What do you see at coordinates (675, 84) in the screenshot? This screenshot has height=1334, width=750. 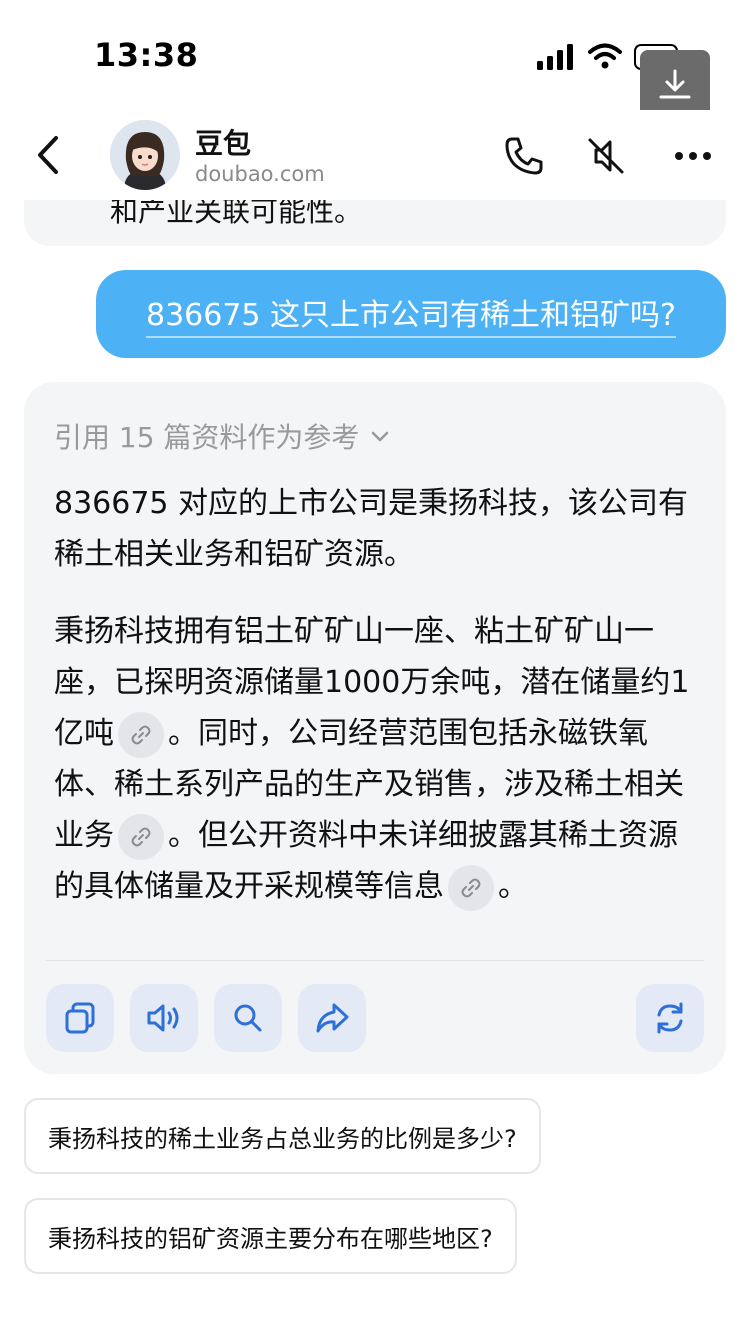 I see `download-icon` at bounding box center [675, 84].